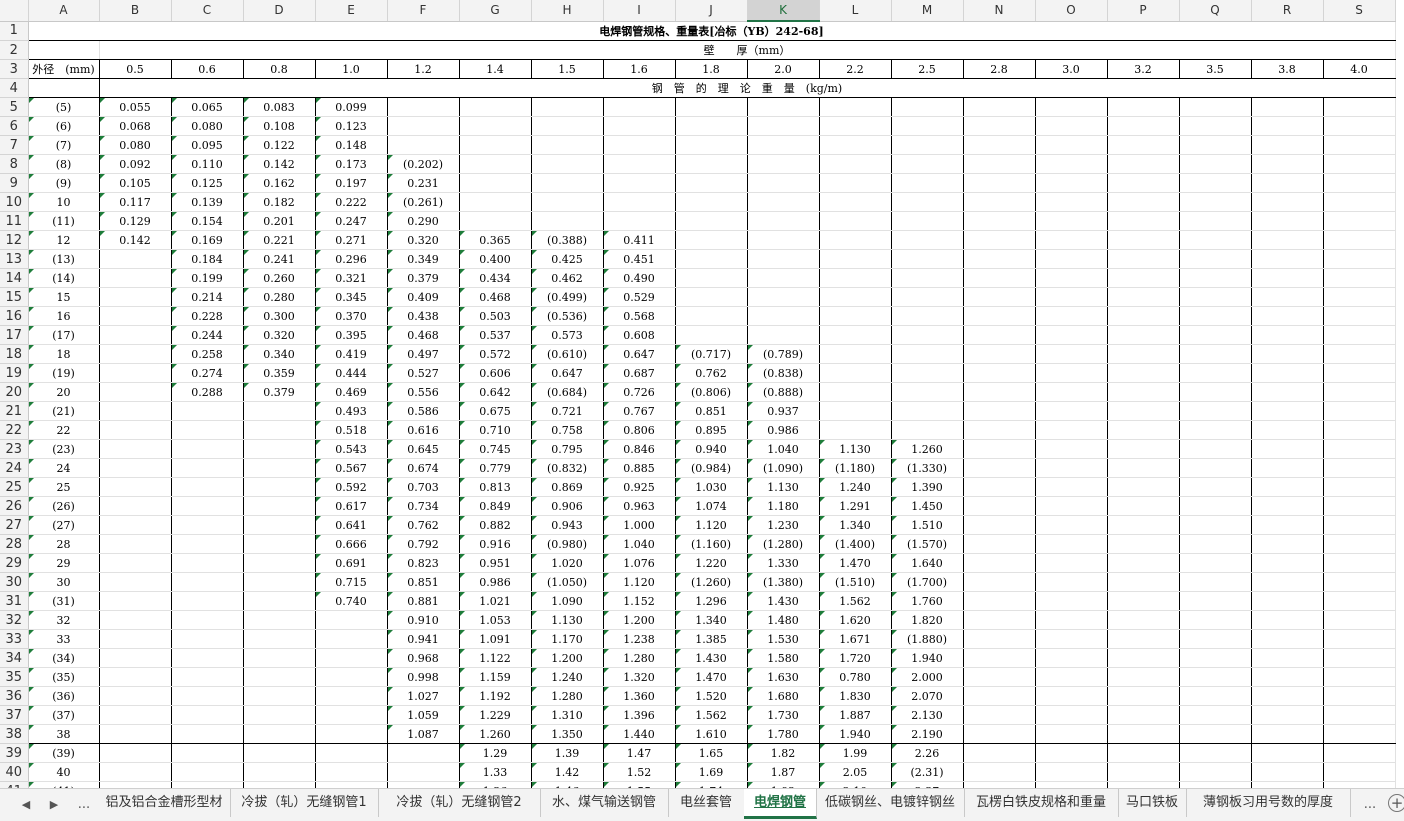 Image resolution: width=1404 pixels, height=821 pixels. Describe the element at coordinates (567, 544) in the screenshot. I see `weight-cell: (0.980)` at that location.